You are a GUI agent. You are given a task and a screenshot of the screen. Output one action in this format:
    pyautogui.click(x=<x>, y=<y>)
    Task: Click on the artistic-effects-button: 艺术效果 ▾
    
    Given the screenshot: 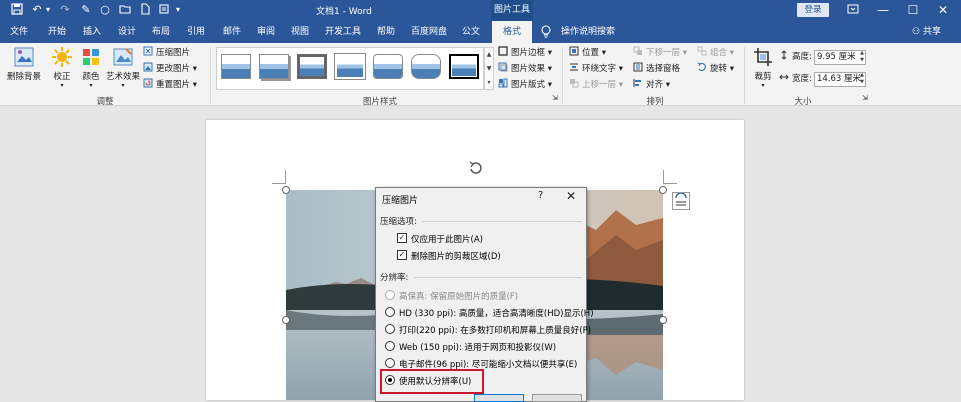 What is the action you would take?
    pyautogui.click(x=123, y=67)
    